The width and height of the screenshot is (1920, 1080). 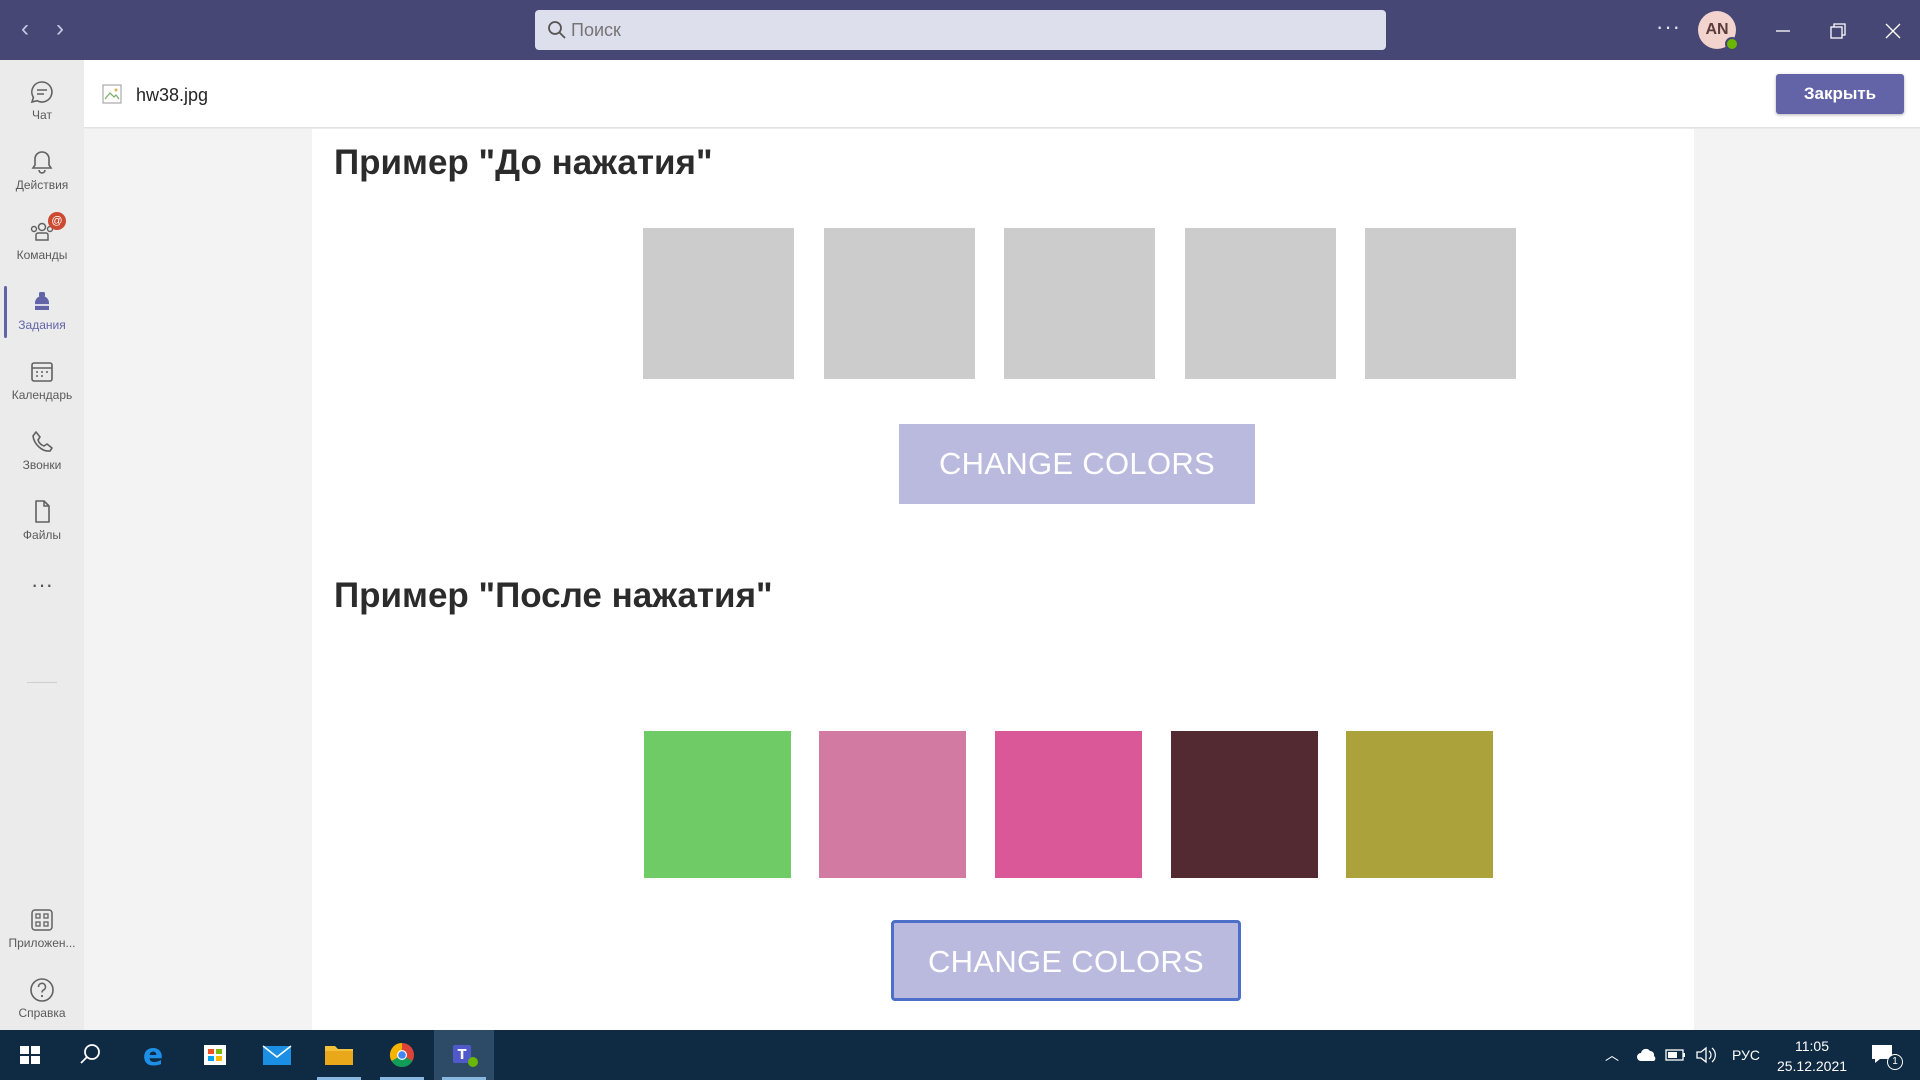 I want to click on assignments-icon, so click(x=42, y=301).